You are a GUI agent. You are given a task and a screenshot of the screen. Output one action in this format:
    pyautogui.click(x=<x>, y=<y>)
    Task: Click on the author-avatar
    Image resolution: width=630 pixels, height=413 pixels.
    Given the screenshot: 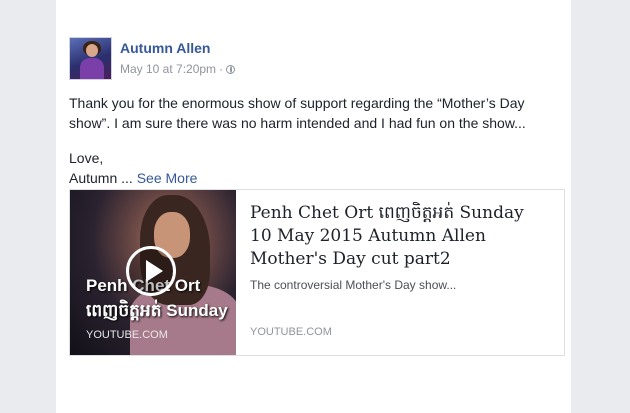 What is the action you would take?
    pyautogui.click(x=90, y=58)
    